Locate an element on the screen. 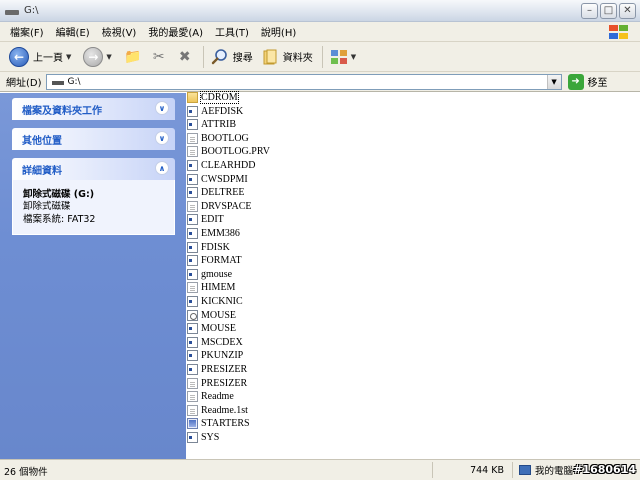  chevron-up-icon: ∧ is located at coordinates (162, 168).